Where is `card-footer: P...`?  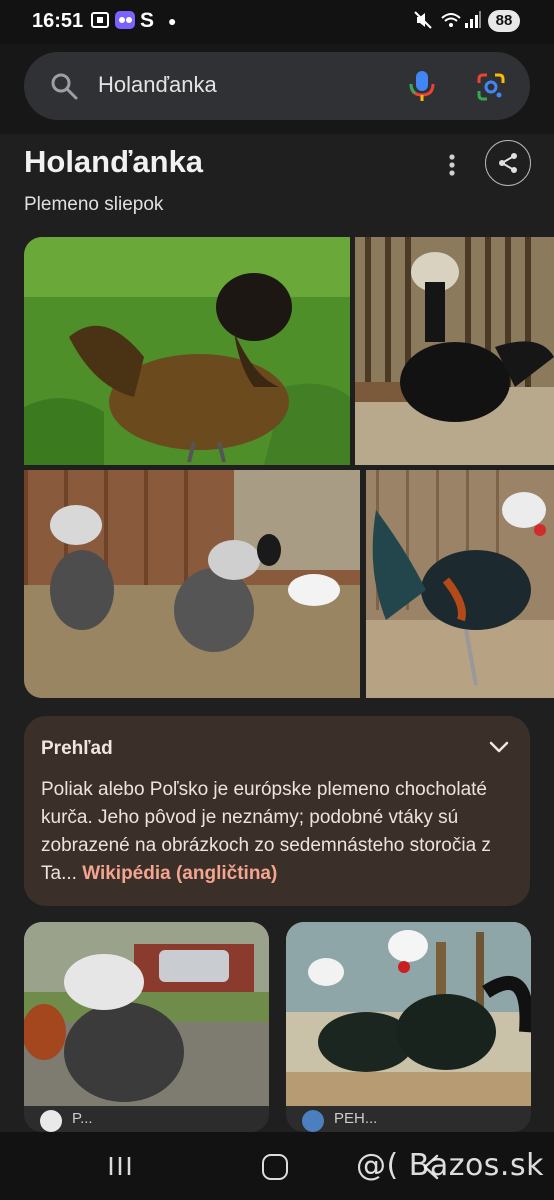 card-footer: P... is located at coordinates (146, 1119).